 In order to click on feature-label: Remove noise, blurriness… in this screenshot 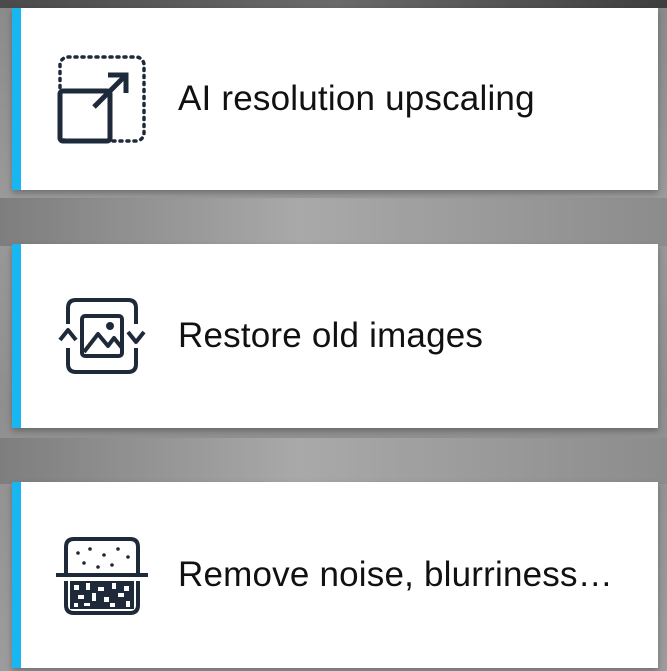, I will do `click(395, 574)`.